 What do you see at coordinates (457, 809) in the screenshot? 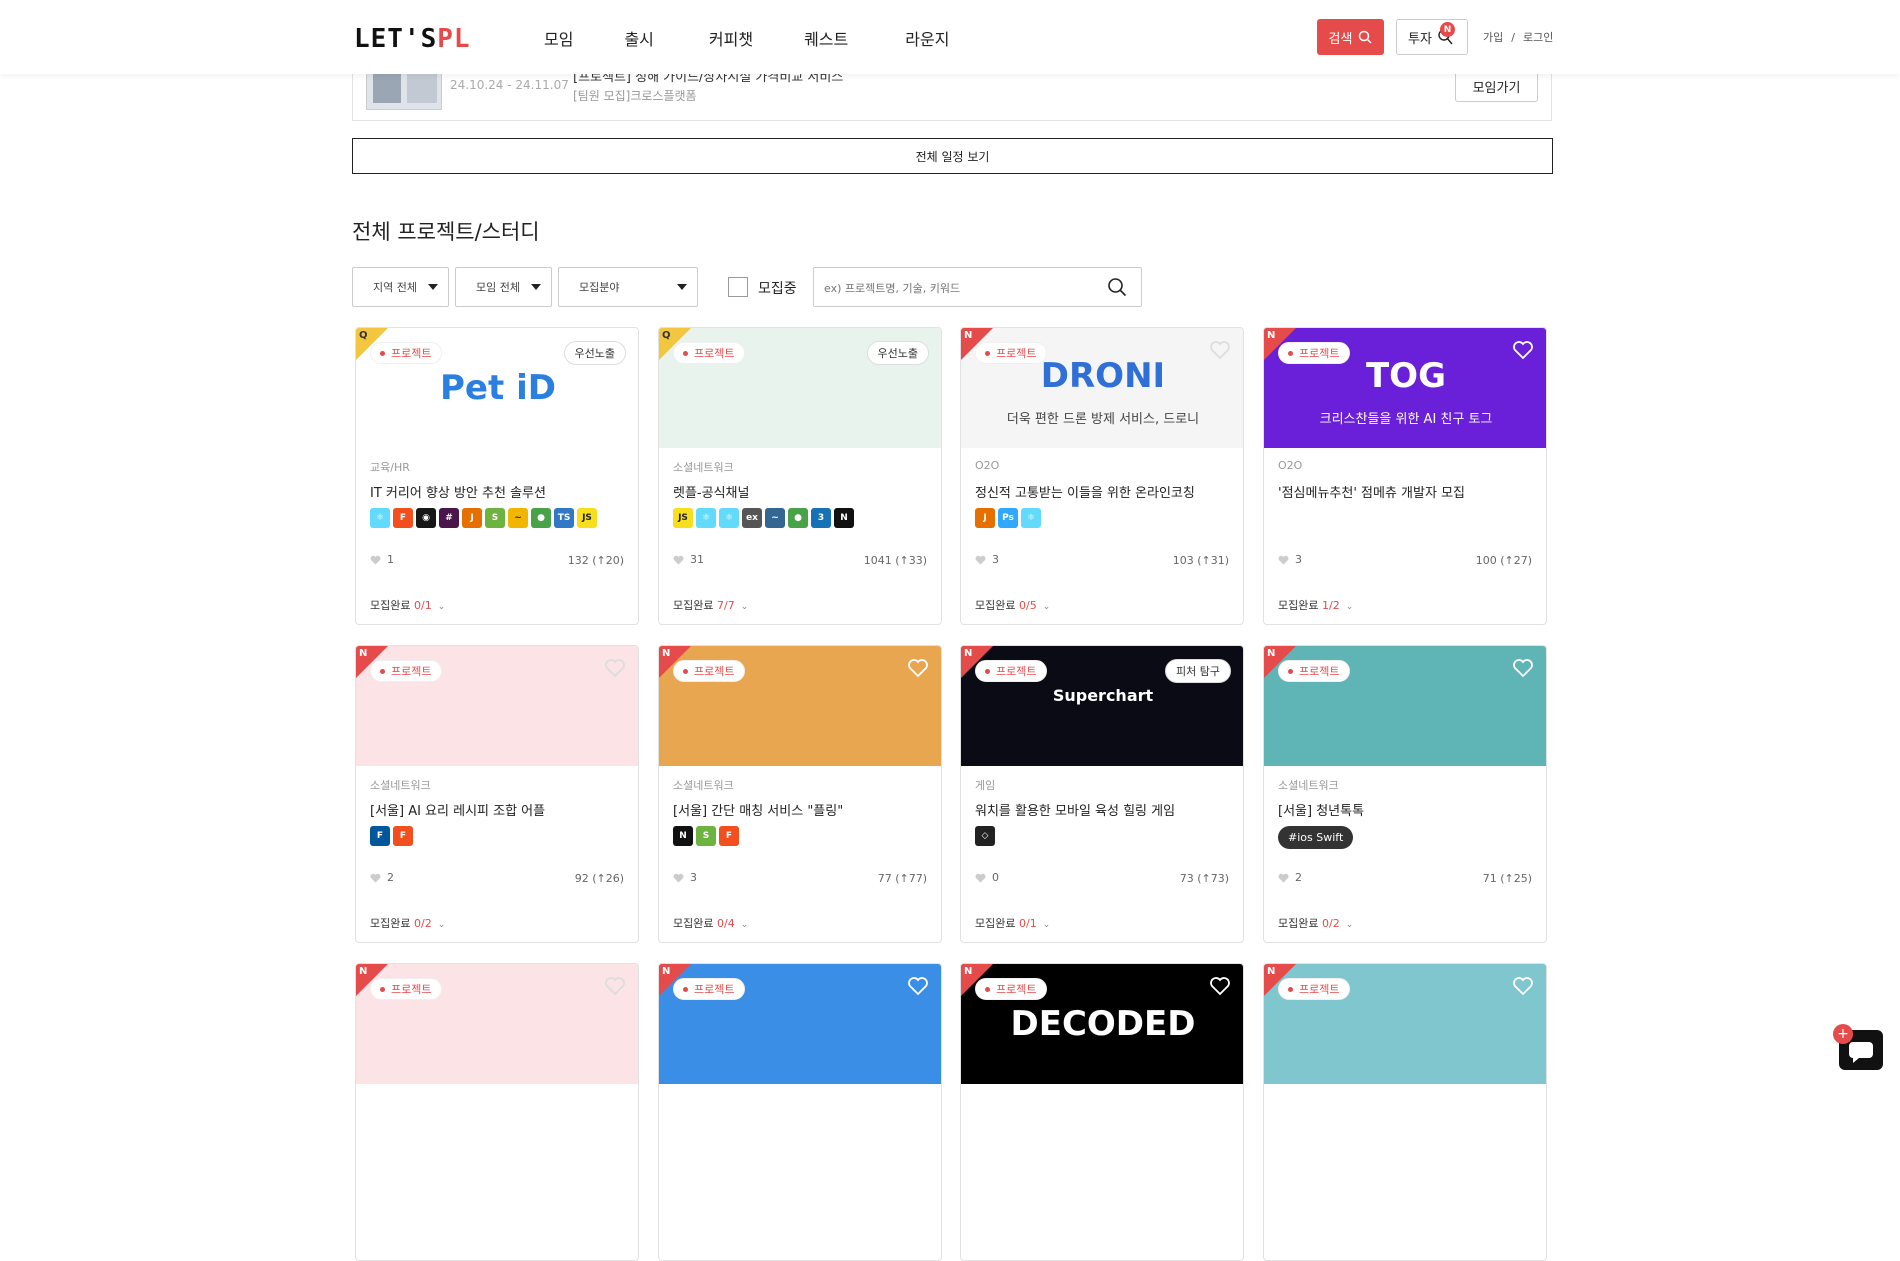
I see `card-title: [서울] AI 요리 레시피 조합 어플` at bounding box center [457, 809].